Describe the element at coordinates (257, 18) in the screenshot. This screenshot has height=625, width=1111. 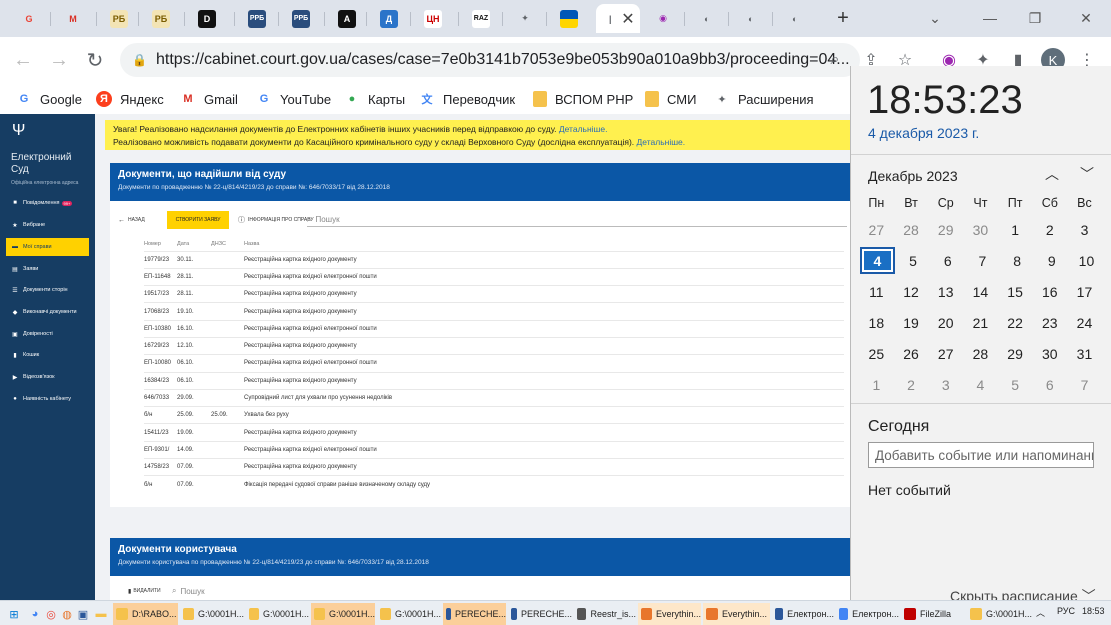
I see `tab: РРБ` at that location.